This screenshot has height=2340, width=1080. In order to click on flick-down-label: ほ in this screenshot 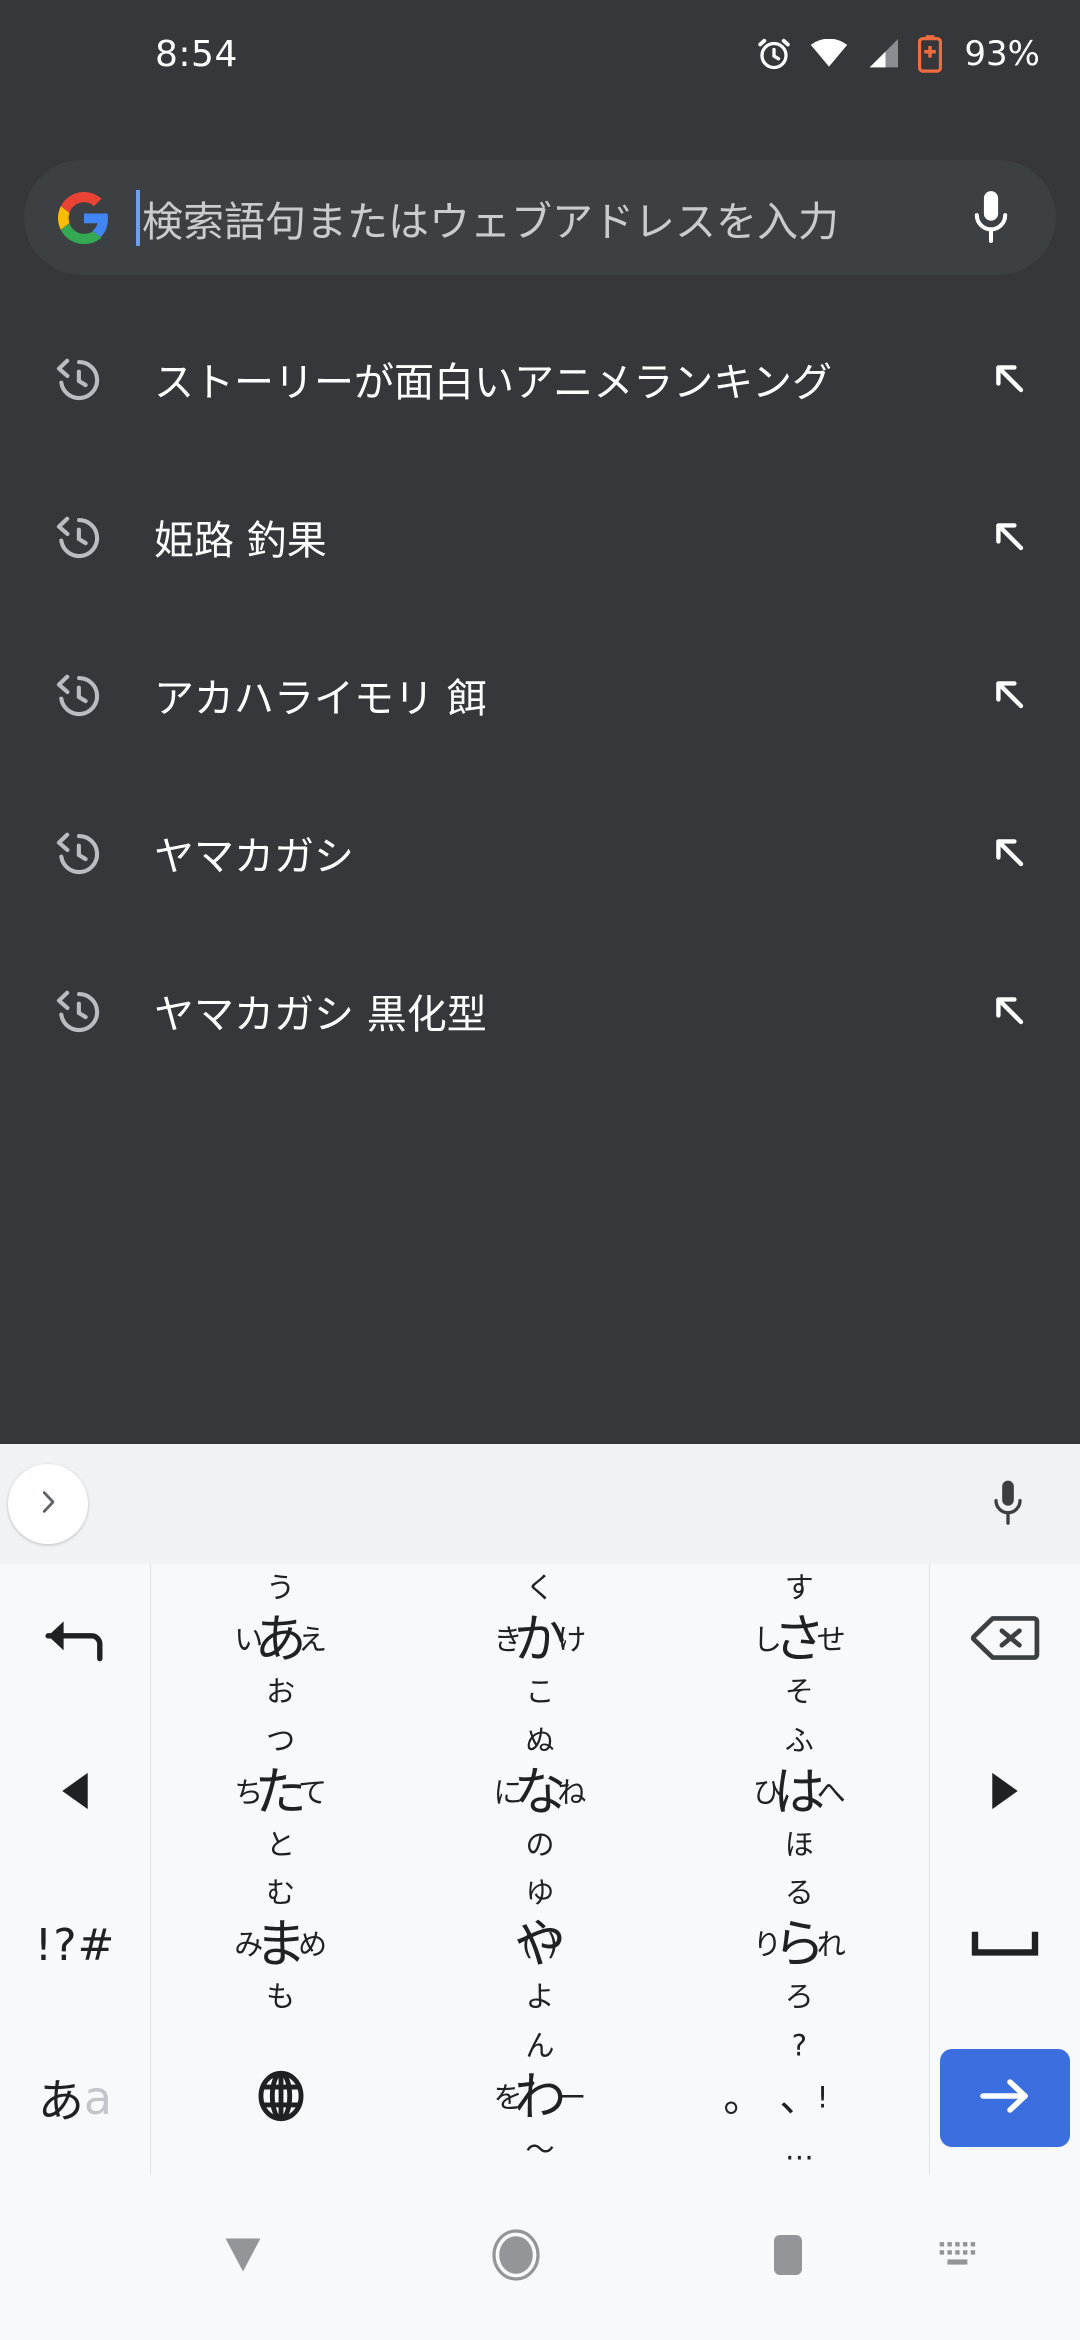, I will do `click(799, 1844)`.